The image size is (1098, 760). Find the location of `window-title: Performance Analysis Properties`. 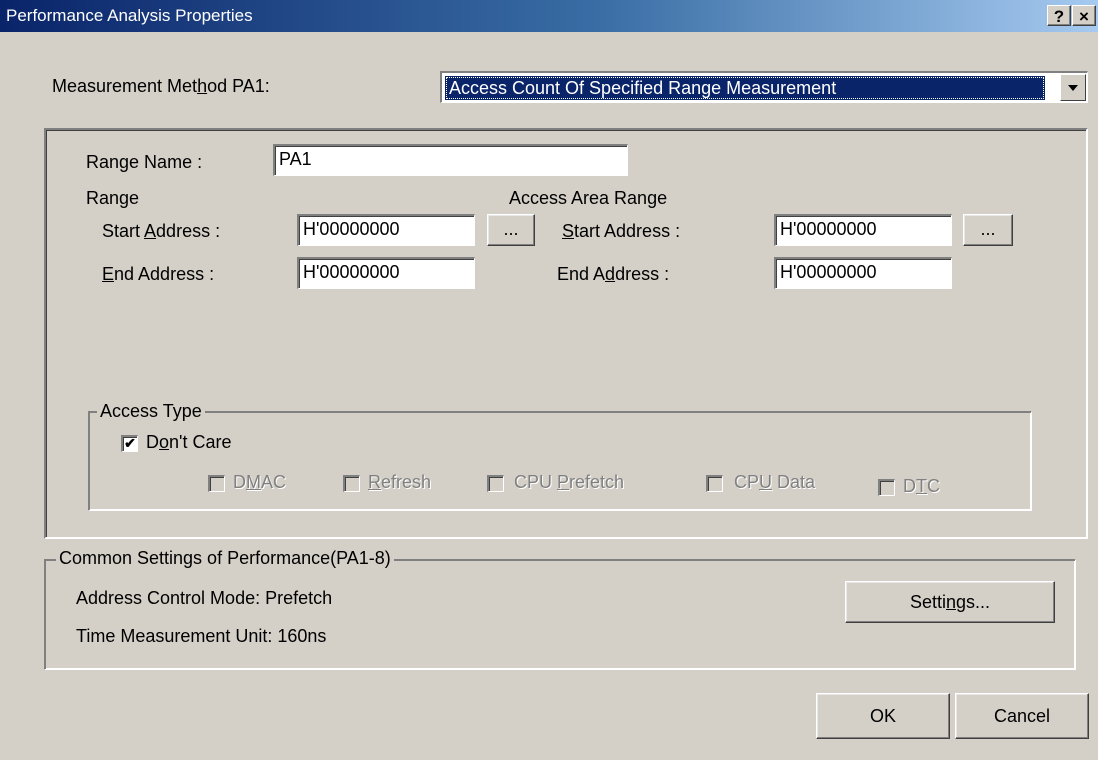

window-title: Performance Analysis Properties is located at coordinates (129, 15).